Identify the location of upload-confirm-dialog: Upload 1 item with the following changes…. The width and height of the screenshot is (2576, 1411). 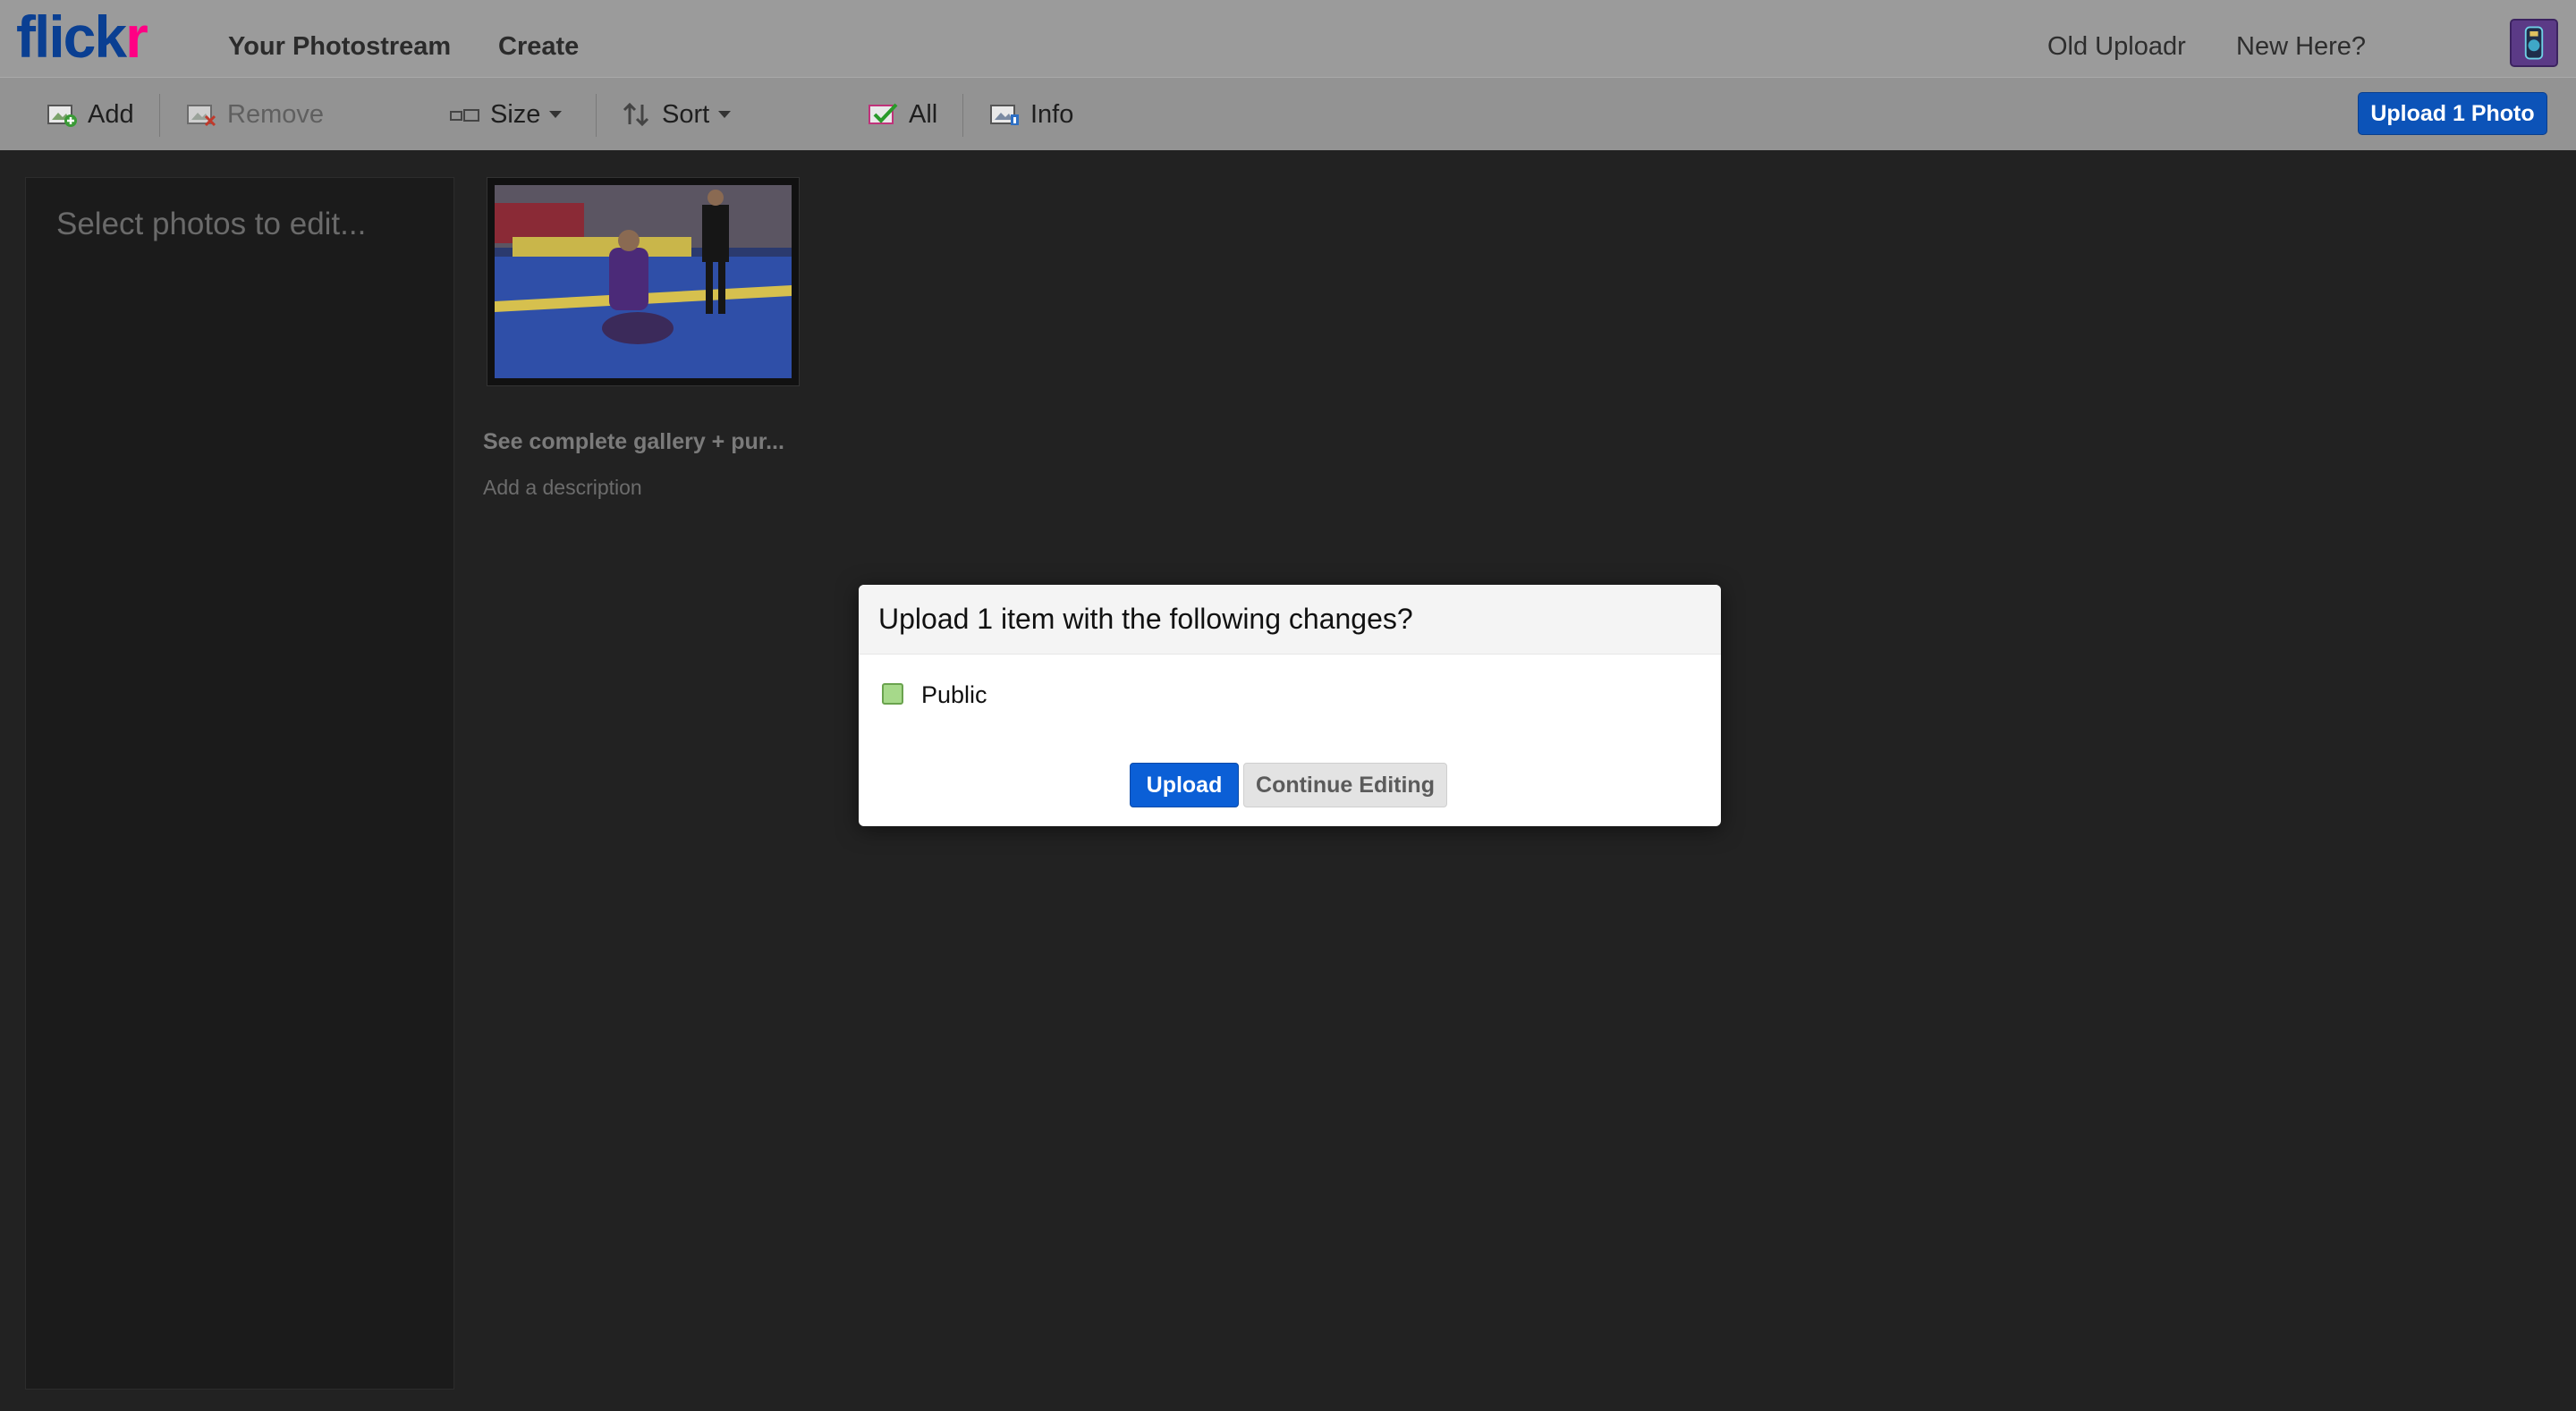
(1290, 705).